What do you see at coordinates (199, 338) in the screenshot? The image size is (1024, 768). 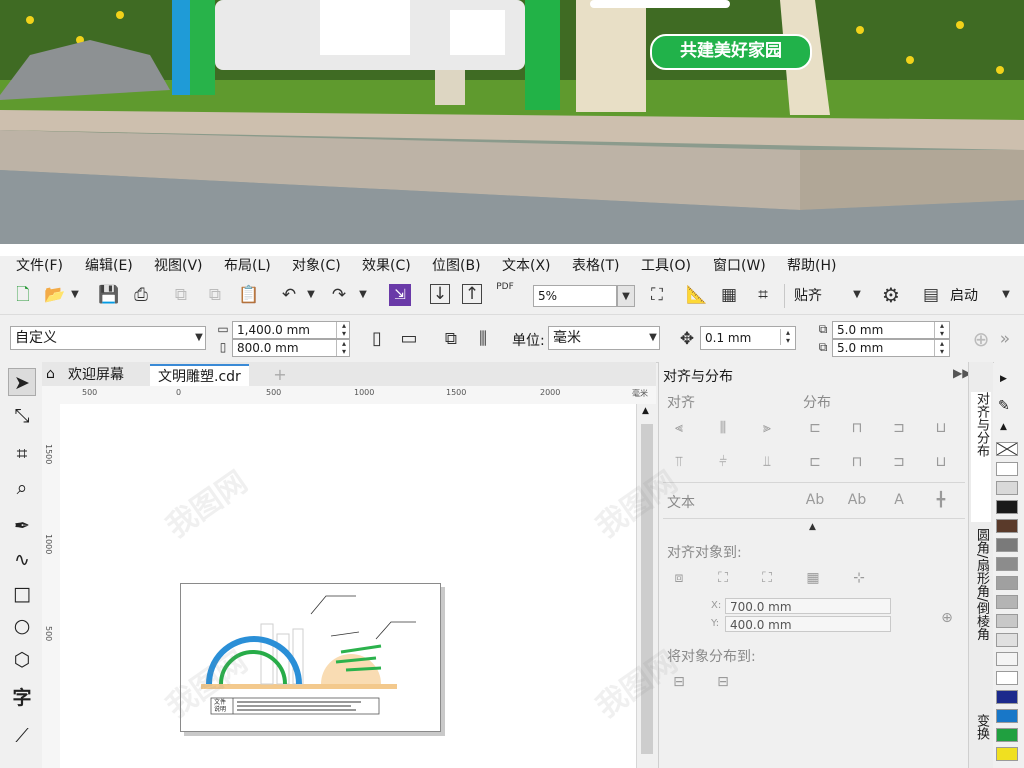 I see `preset-dropdown-icon: ▼` at bounding box center [199, 338].